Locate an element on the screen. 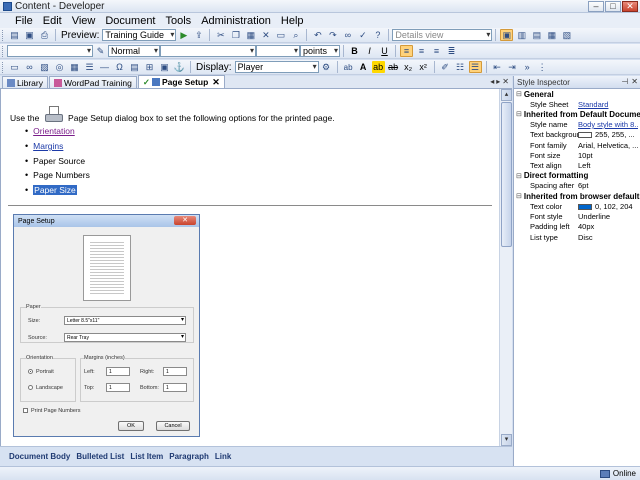  spell-icon: ab is located at coordinates (348, 67).